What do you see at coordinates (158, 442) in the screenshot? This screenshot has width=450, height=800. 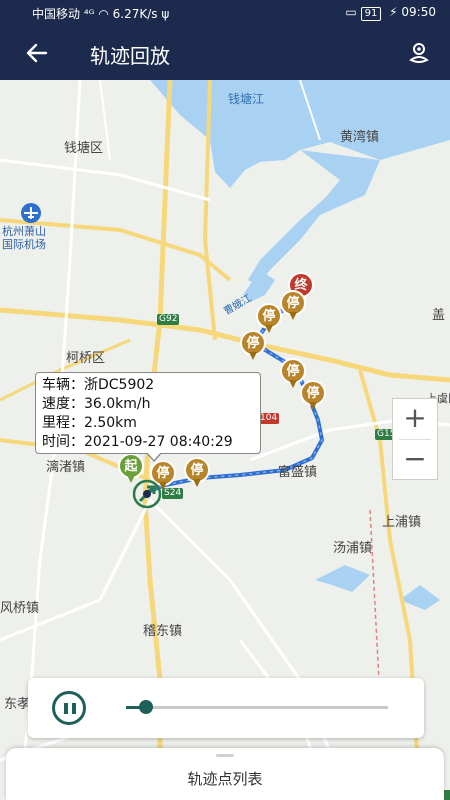 I see `info-time-value: 2021-09-27 08:40:29` at bounding box center [158, 442].